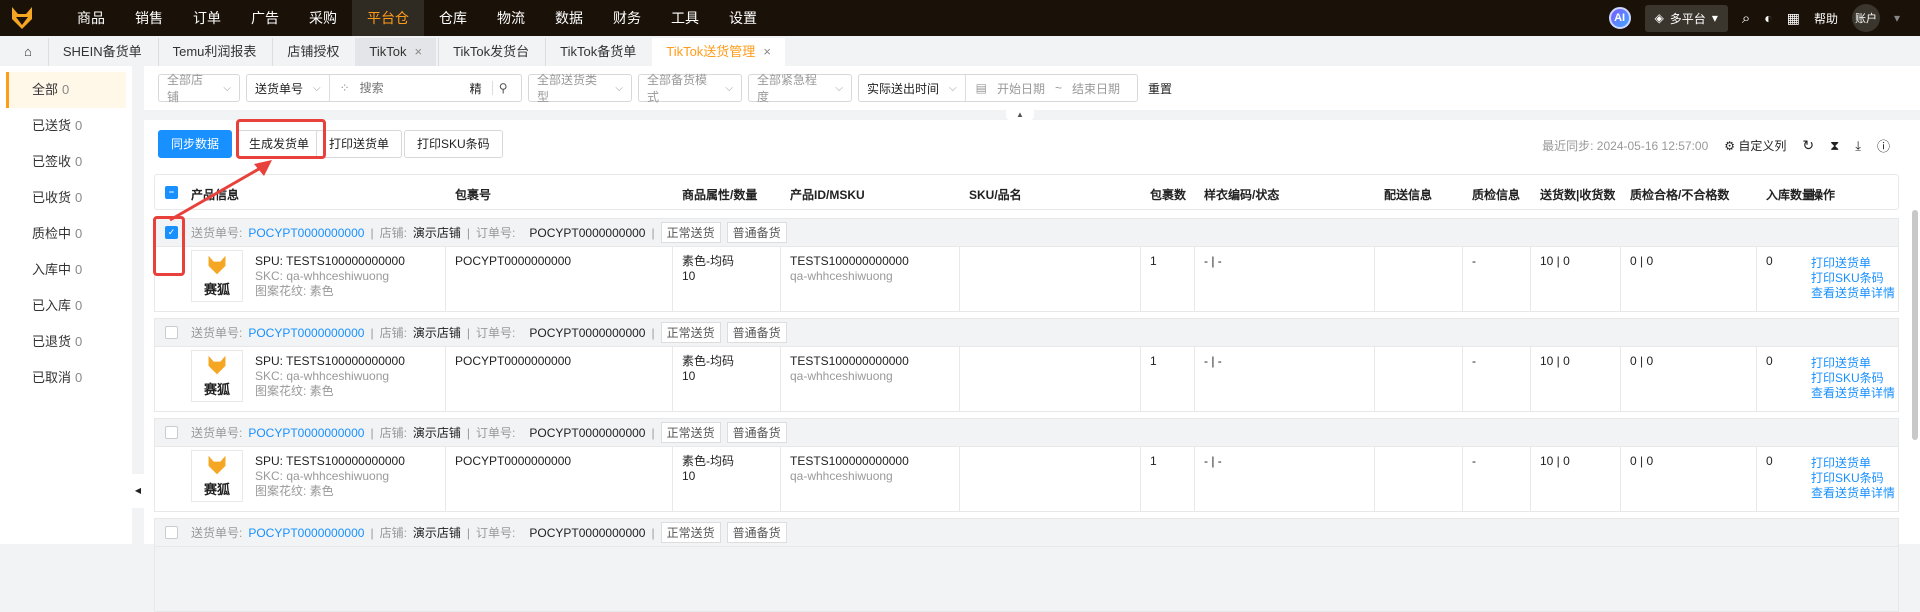 The width and height of the screenshot is (1920, 612). I want to click on nav-item: 采购, so click(323, 18).